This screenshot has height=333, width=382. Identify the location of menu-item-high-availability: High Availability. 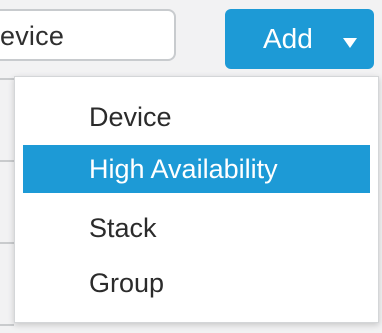
(196, 169).